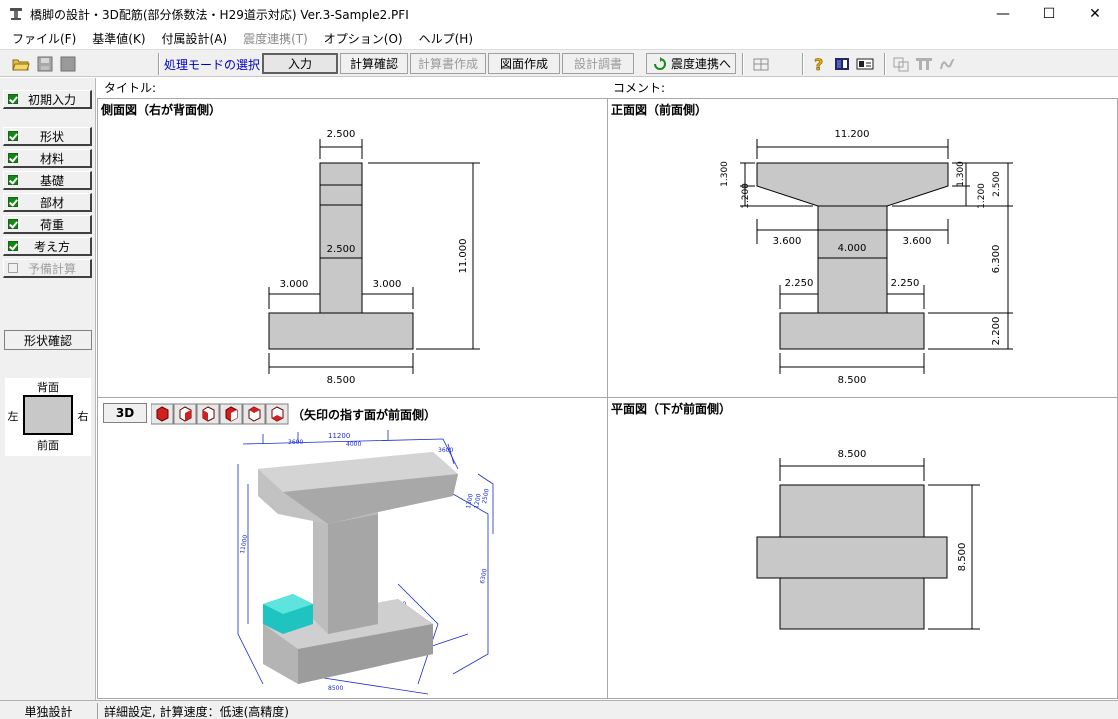 This screenshot has width=1118, height=719. I want to click on view-cube-icons, so click(220, 414).